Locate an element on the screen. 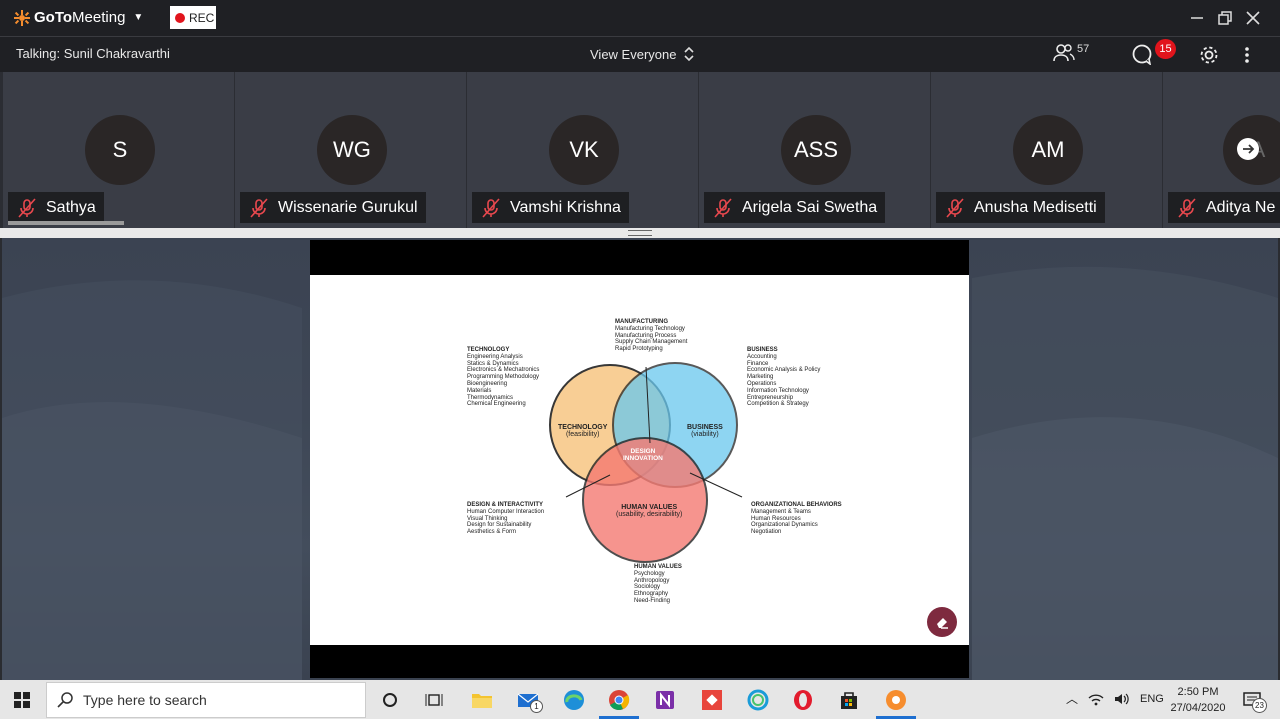 This screenshot has width=1280, height=719. participants-button: 57 is located at coordinates (1071, 53).